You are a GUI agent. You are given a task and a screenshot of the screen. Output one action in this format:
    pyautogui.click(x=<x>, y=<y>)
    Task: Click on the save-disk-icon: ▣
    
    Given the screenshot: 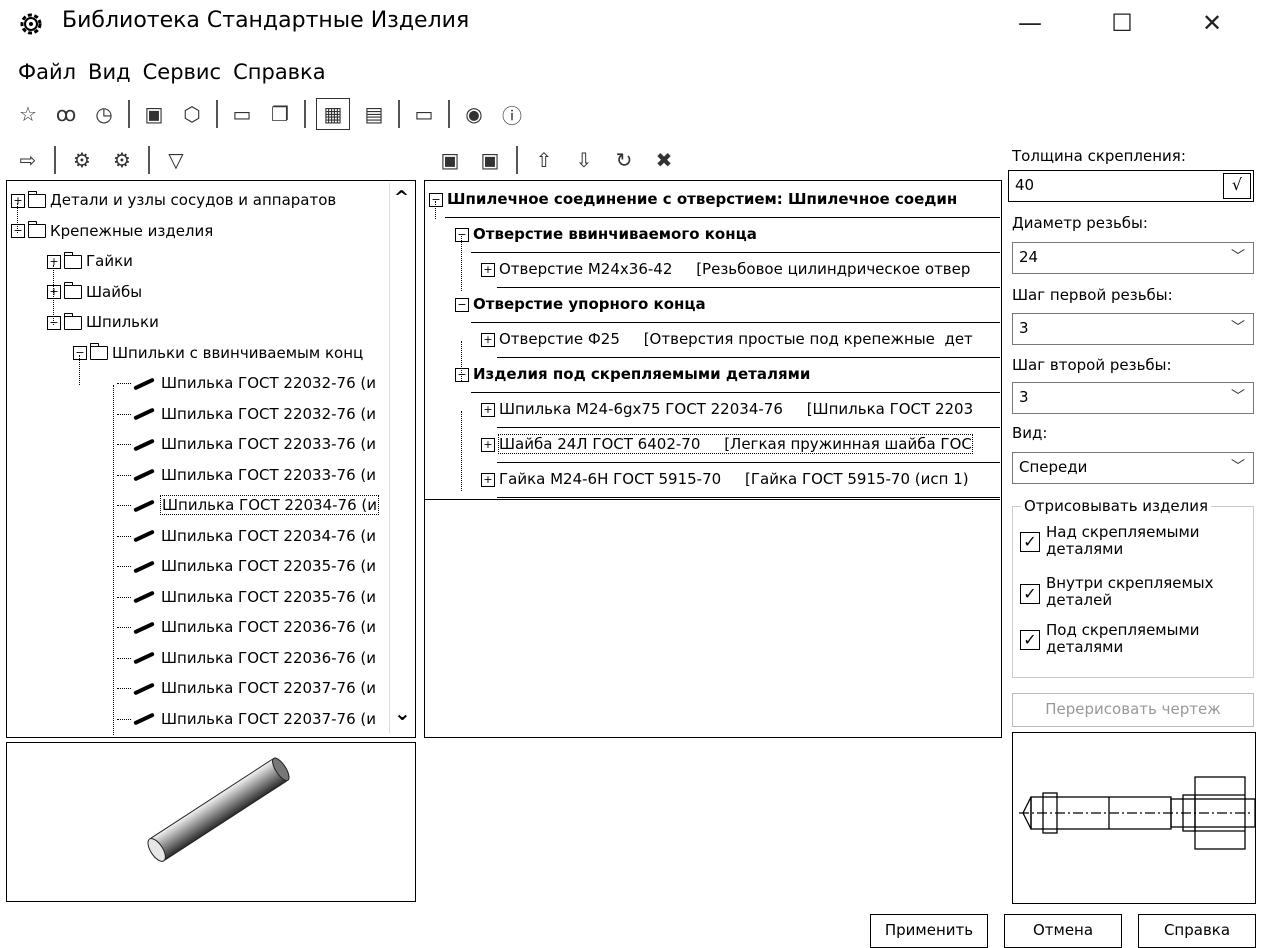 What is the action you would take?
    pyautogui.click(x=154, y=114)
    